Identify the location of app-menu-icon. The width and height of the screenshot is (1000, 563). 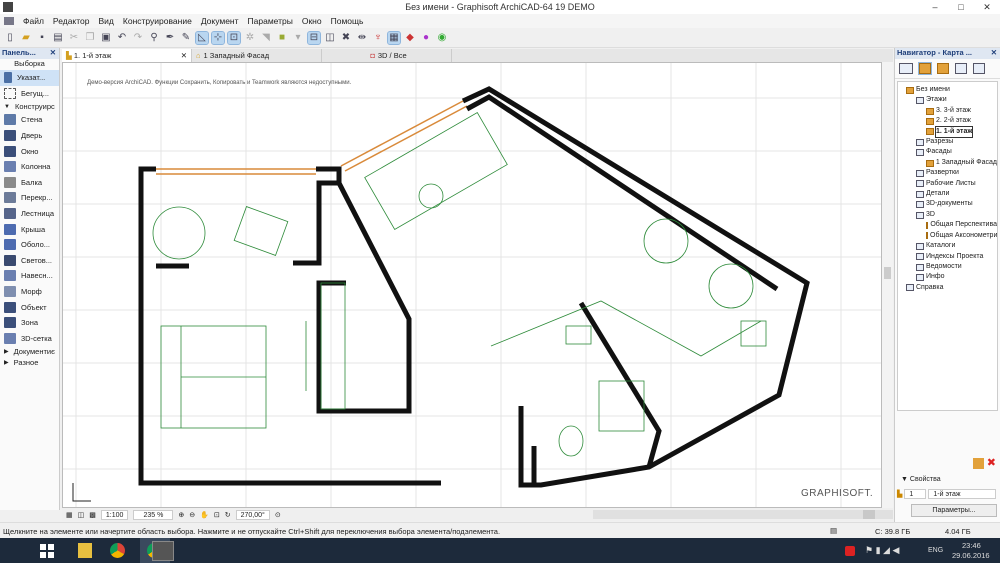
(9, 21).